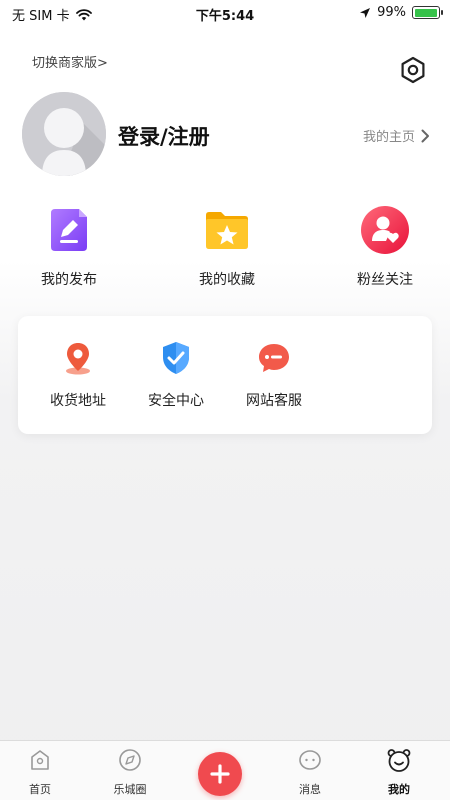 This screenshot has width=450, height=800. What do you see at coordinates (274, 358) in the screenshot?
I see `chat-bubble-icon` at bounding box center [274, 358].